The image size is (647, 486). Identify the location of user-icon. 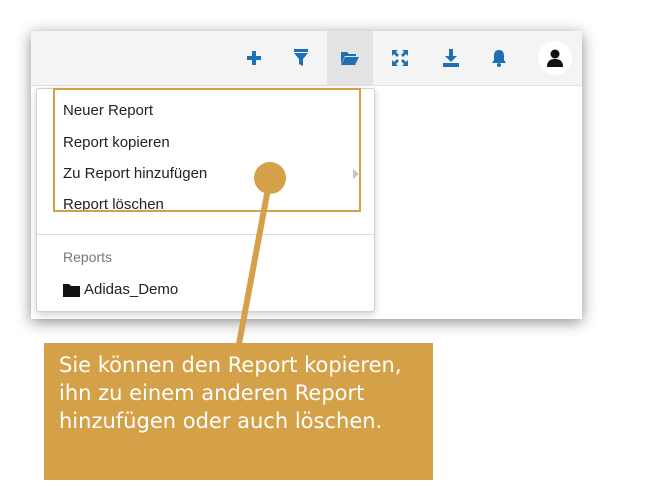
(555, 58).